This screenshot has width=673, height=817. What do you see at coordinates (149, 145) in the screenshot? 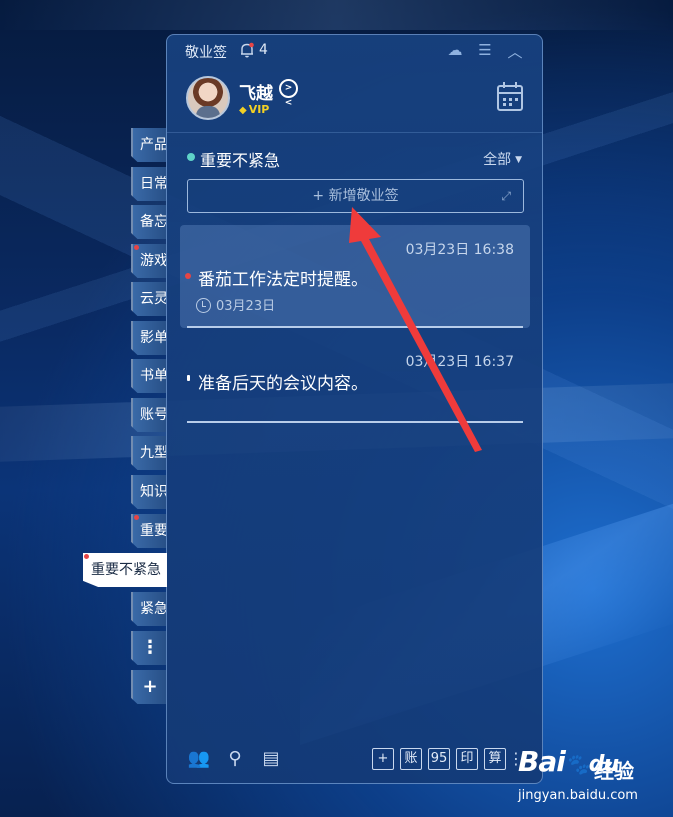
I see `category-tab: 产品` at bounding box center [149, 145].